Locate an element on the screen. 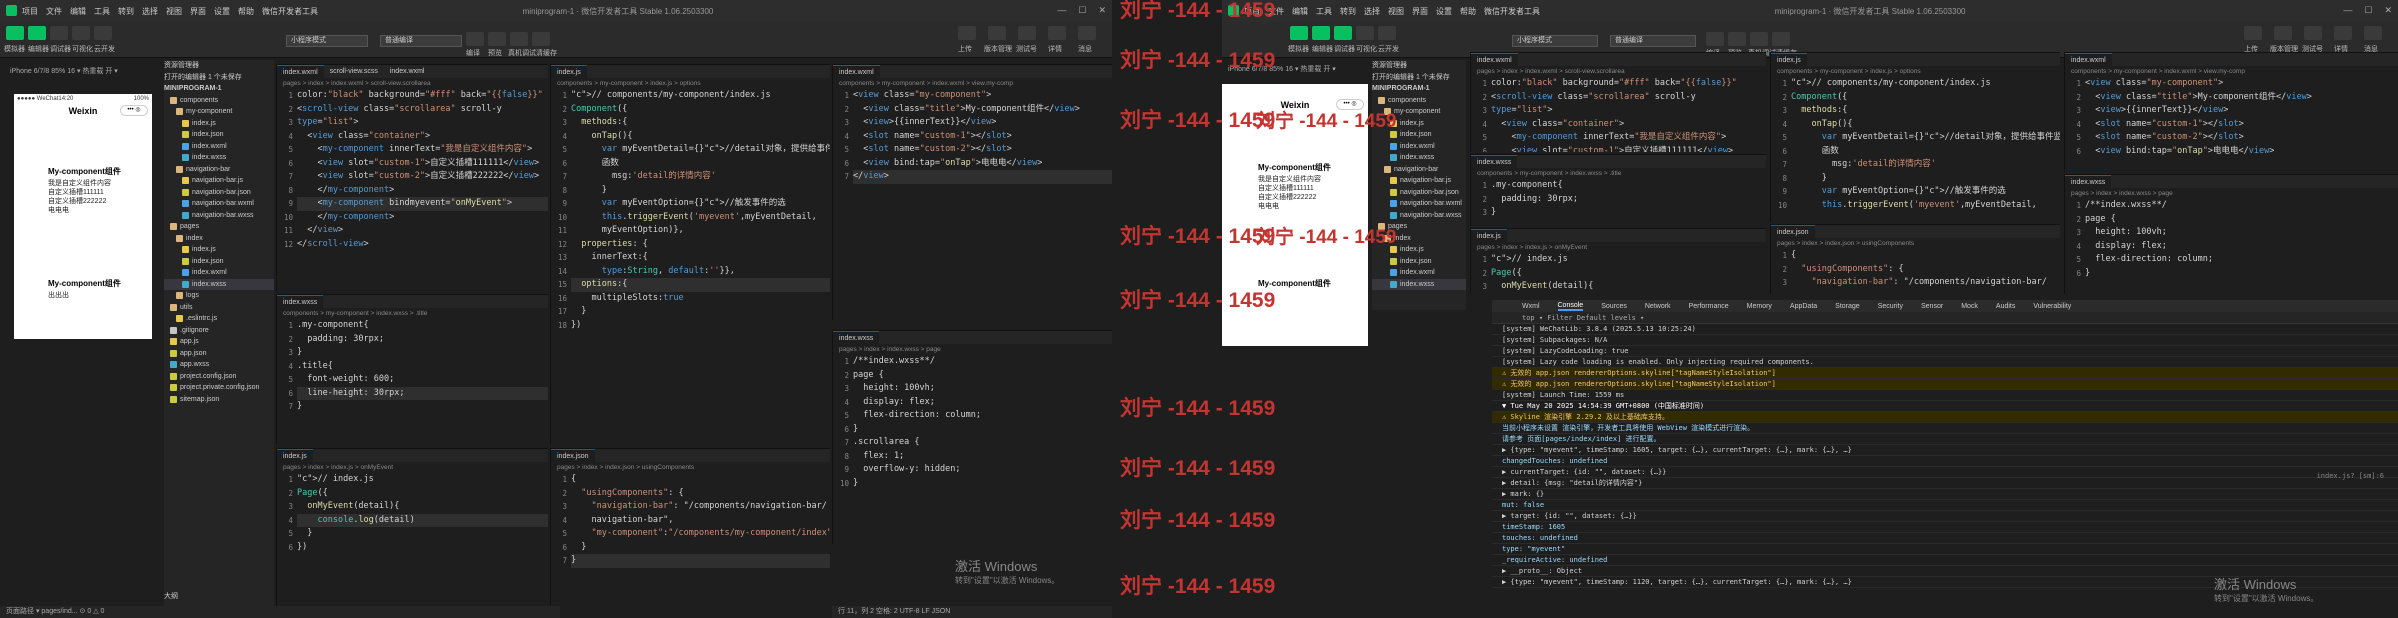 The height and width of the screenshot is (618, 2398). console-log-line: mut: false is located at coordinates (1945, 505).